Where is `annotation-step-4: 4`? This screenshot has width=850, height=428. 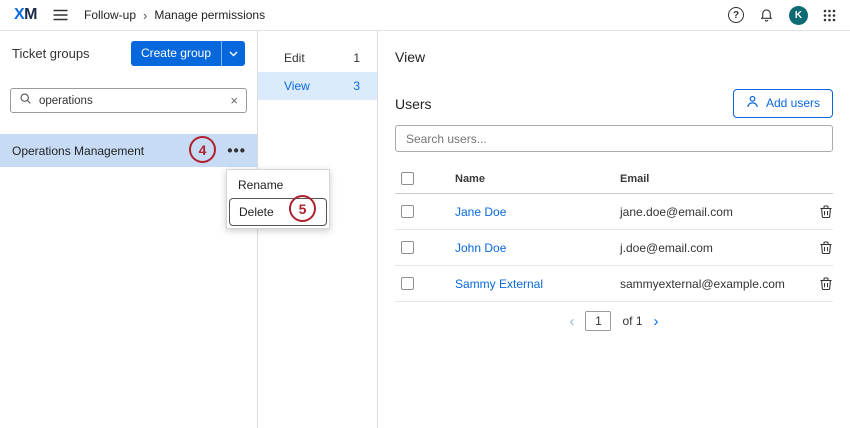
annotation-step-4: 4 is located at coordinates (202, 149).